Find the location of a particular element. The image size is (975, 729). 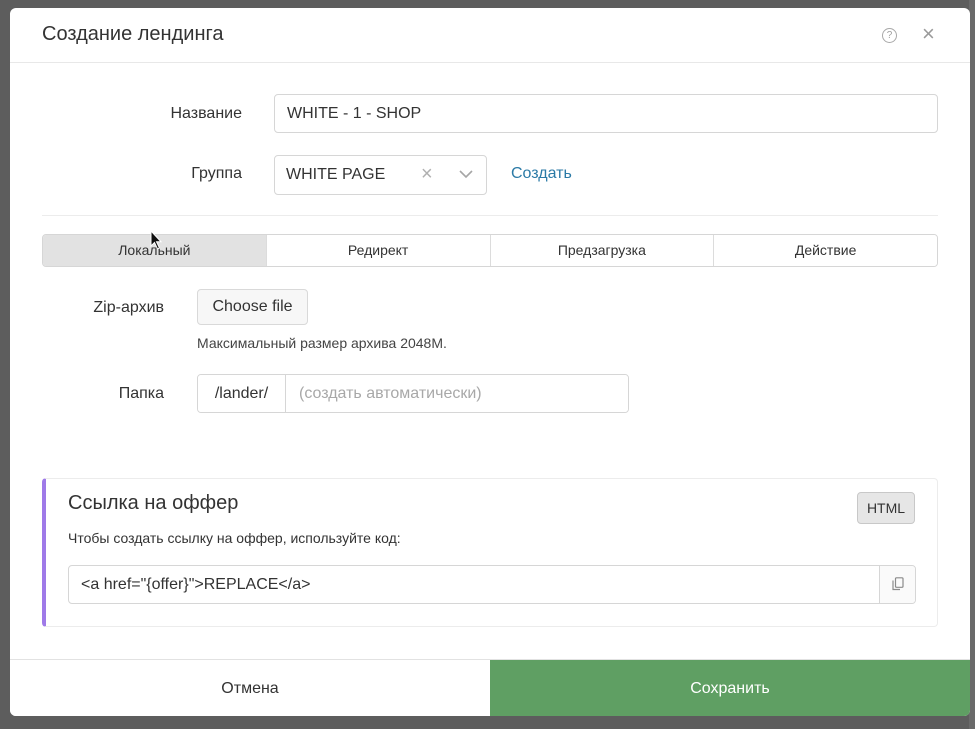

save-button: Сохранить is located at coordinates (730, 688).